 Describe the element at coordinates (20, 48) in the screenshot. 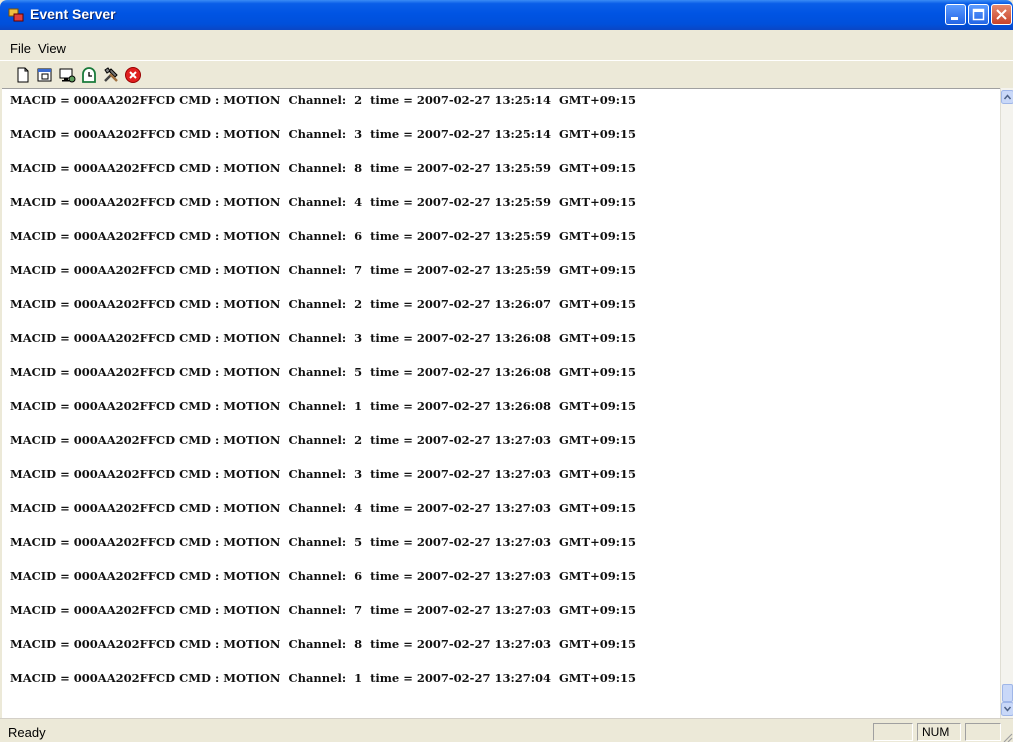

I see `menu-file: File` at that location.